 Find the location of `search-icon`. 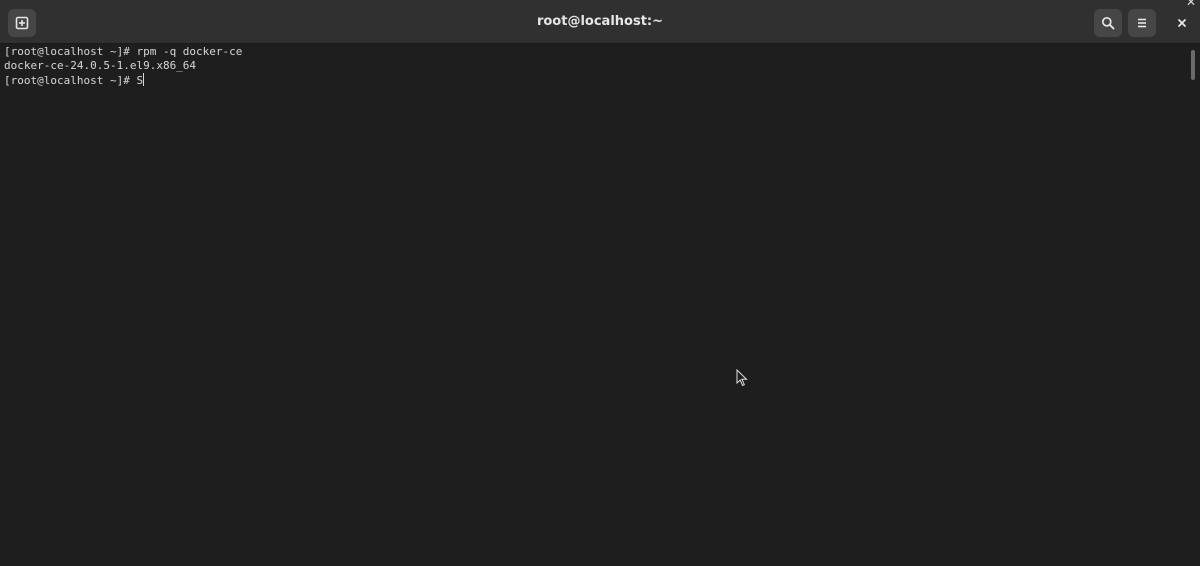

search-icon is located at coordinates (1108, 23).